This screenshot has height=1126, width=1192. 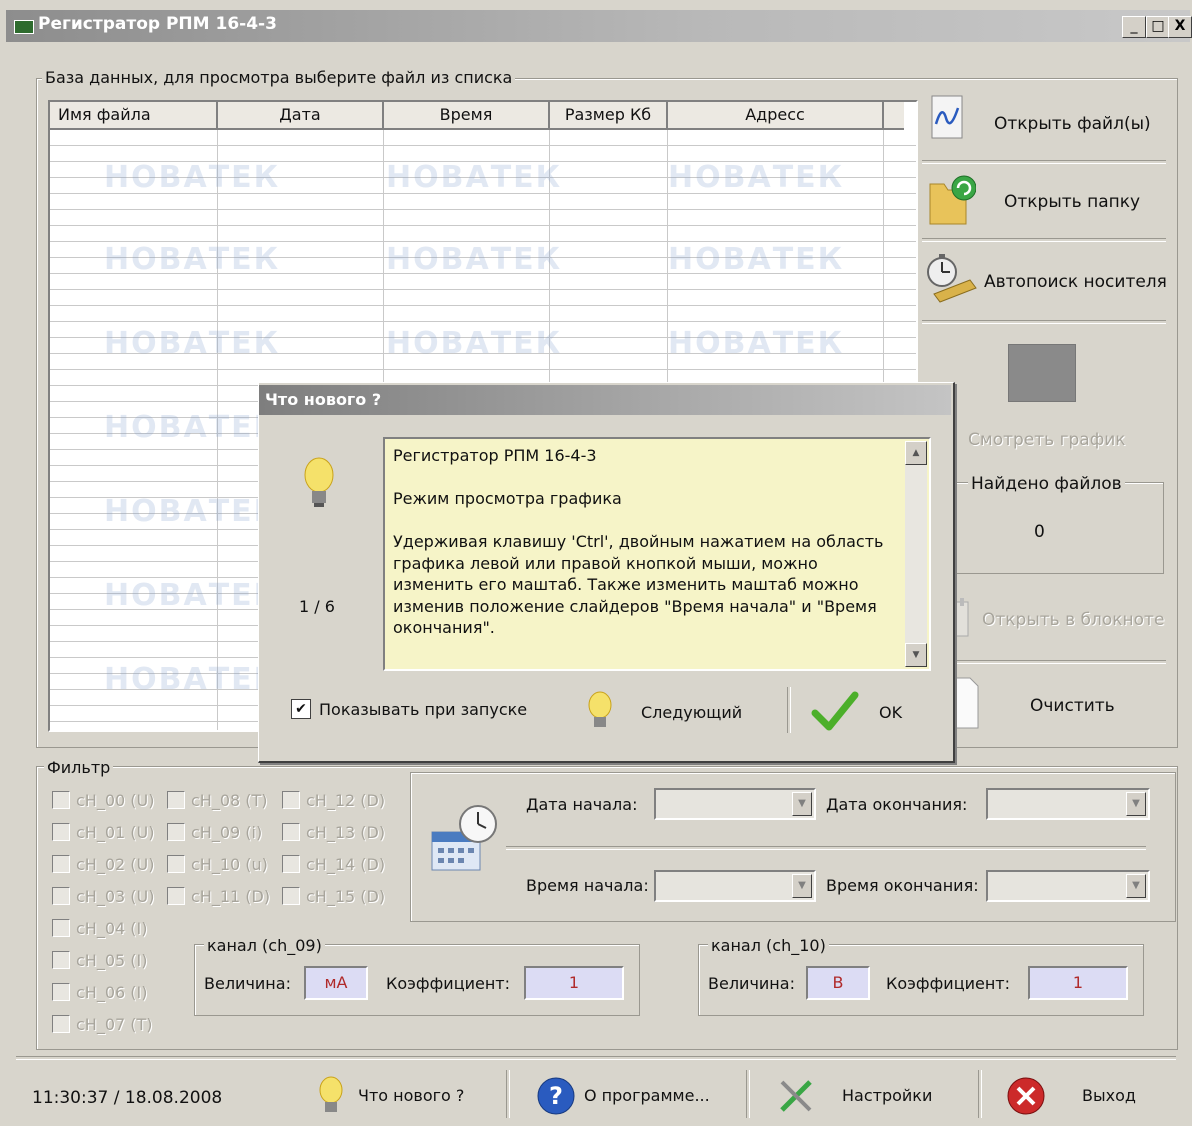 I want to click on open-notepad-button: Открыть в блокноте, so click(x=1056, y=622).